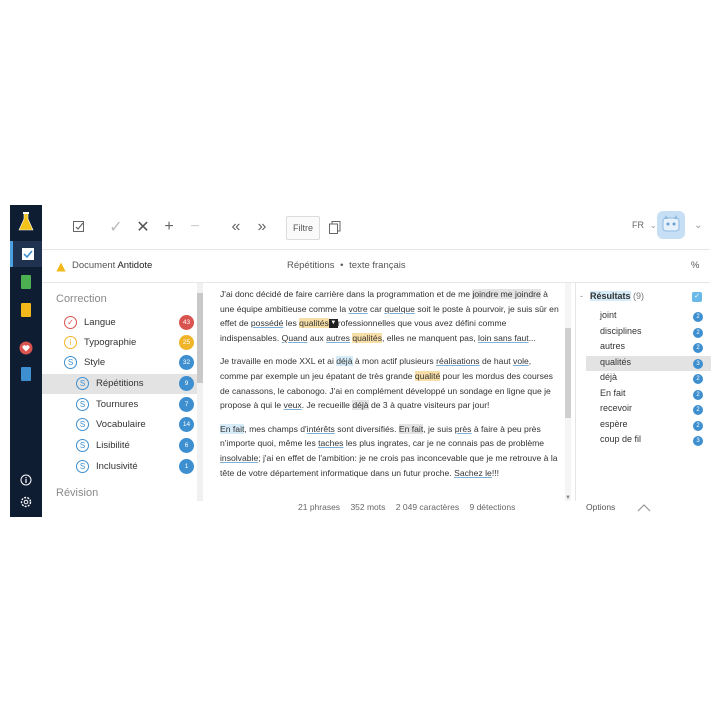  I want to click on next-double-chevron-icon: », so click(262, 227).